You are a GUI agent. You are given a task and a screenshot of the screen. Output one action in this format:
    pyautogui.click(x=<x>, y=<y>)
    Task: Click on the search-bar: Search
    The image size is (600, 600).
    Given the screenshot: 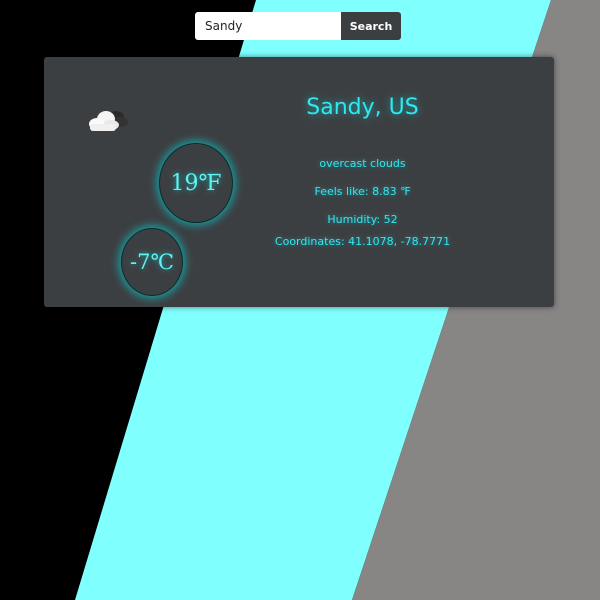 What is the action you would take?
    pyautogui.click(x=298, y=26)
    